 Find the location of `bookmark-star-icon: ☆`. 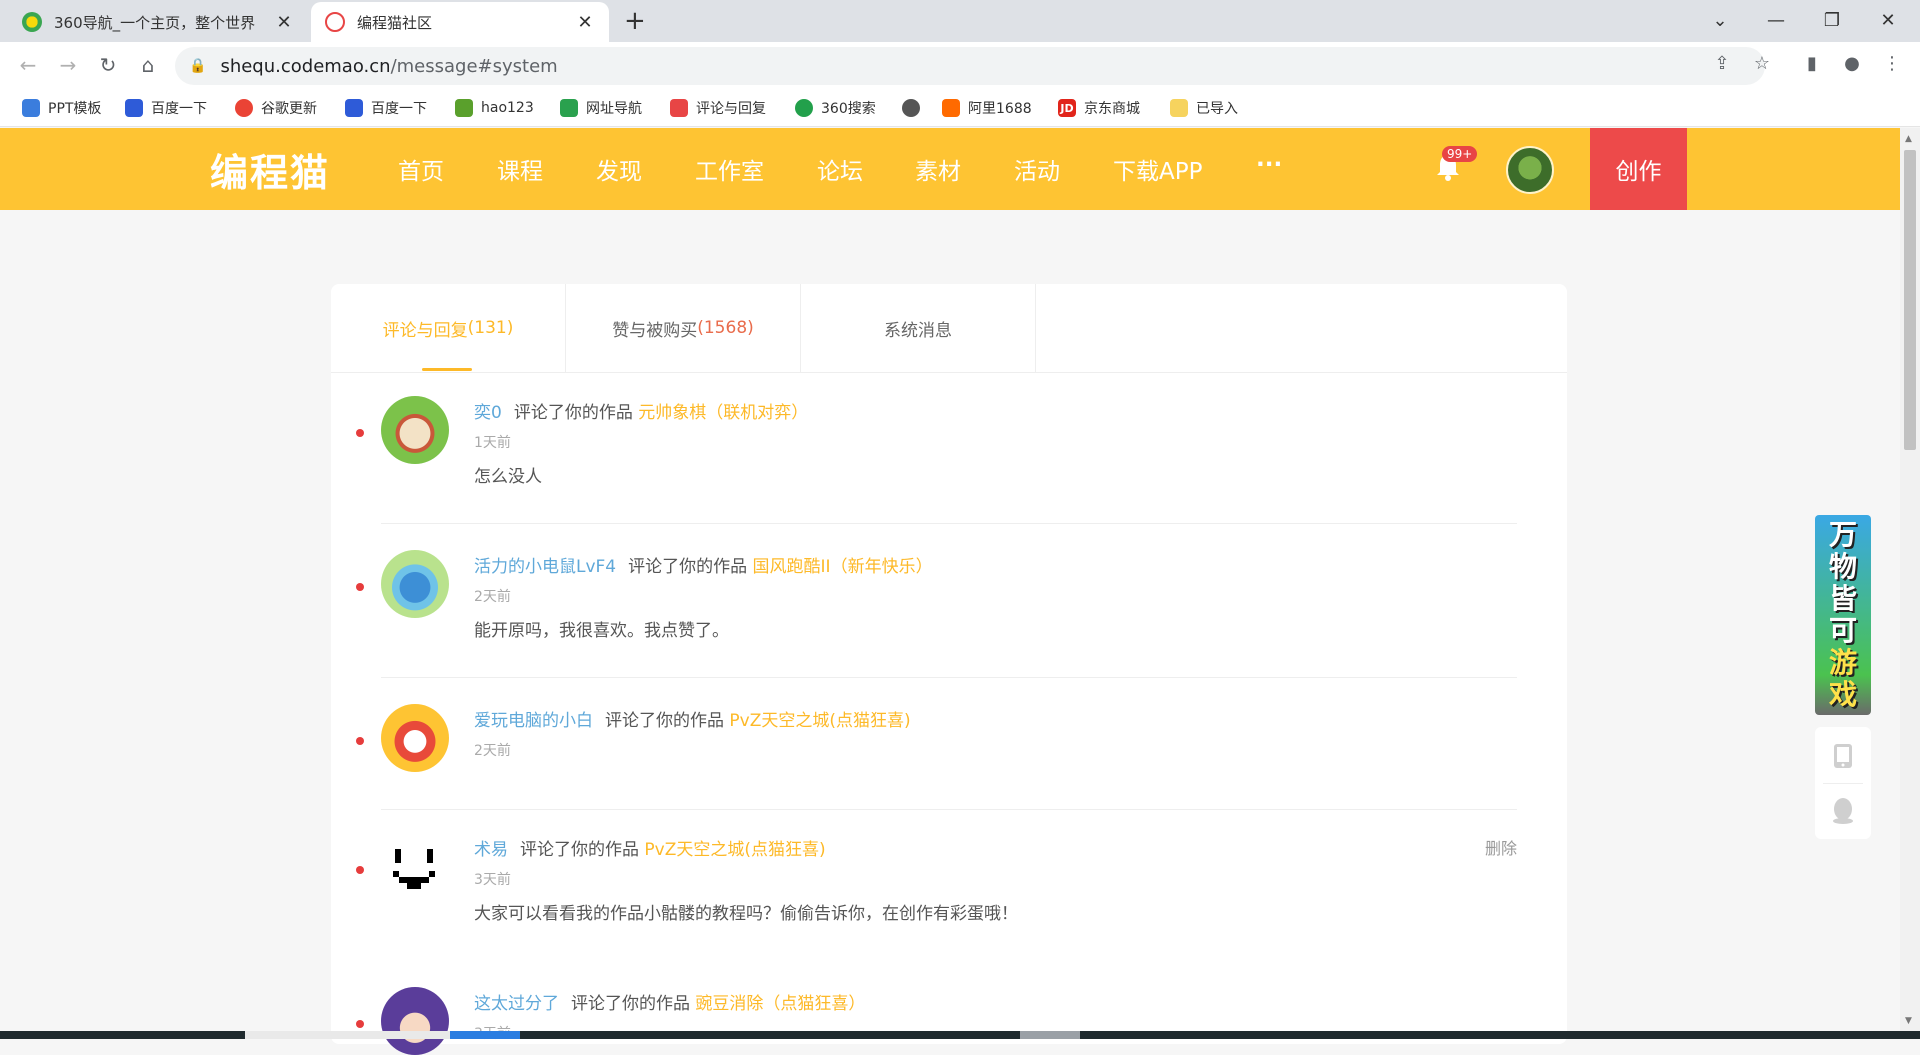

bookmark-star-icon: ☆ is located at coordinates (1762, 63).